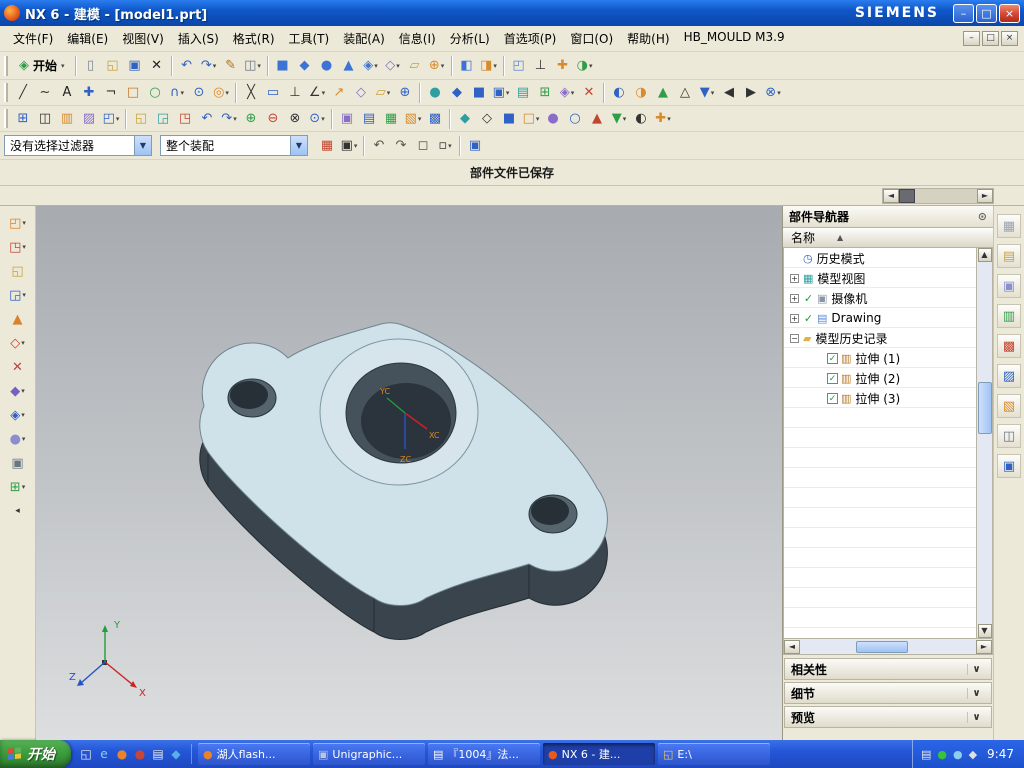  What do you see at coordinates (1009, 38) in the screenshot?
I see `mdi-close-button: ×` at bounding box center [1009, 38].